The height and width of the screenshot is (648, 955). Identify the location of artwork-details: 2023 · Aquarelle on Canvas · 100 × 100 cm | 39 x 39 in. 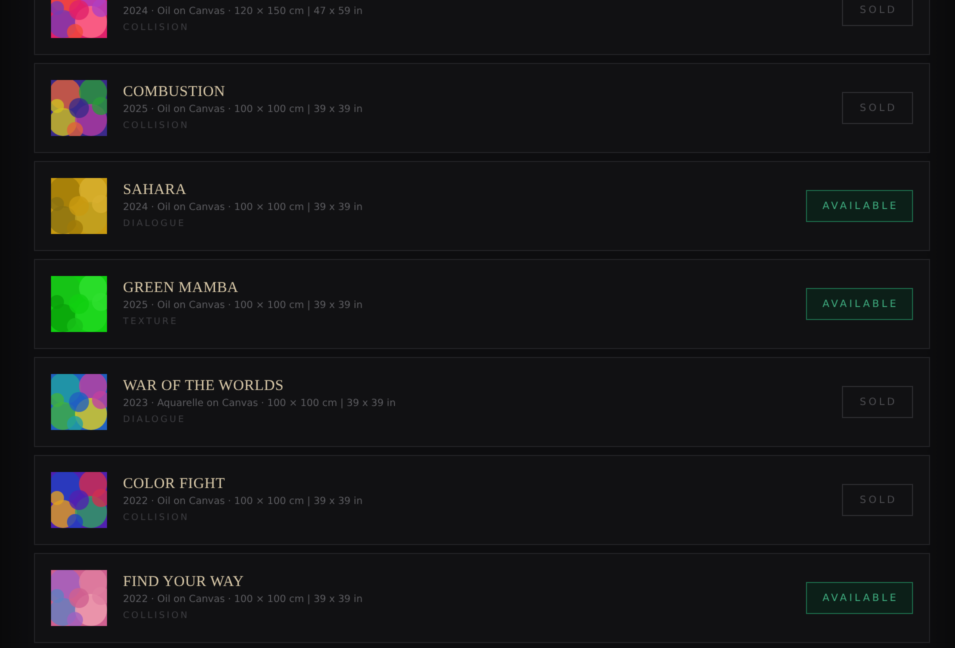
(260, 404).